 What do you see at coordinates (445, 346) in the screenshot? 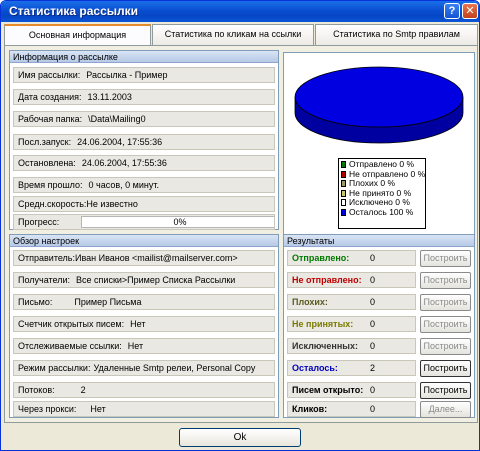
I see `build-excluded-button: Построить` at bounding box center [445, 346].